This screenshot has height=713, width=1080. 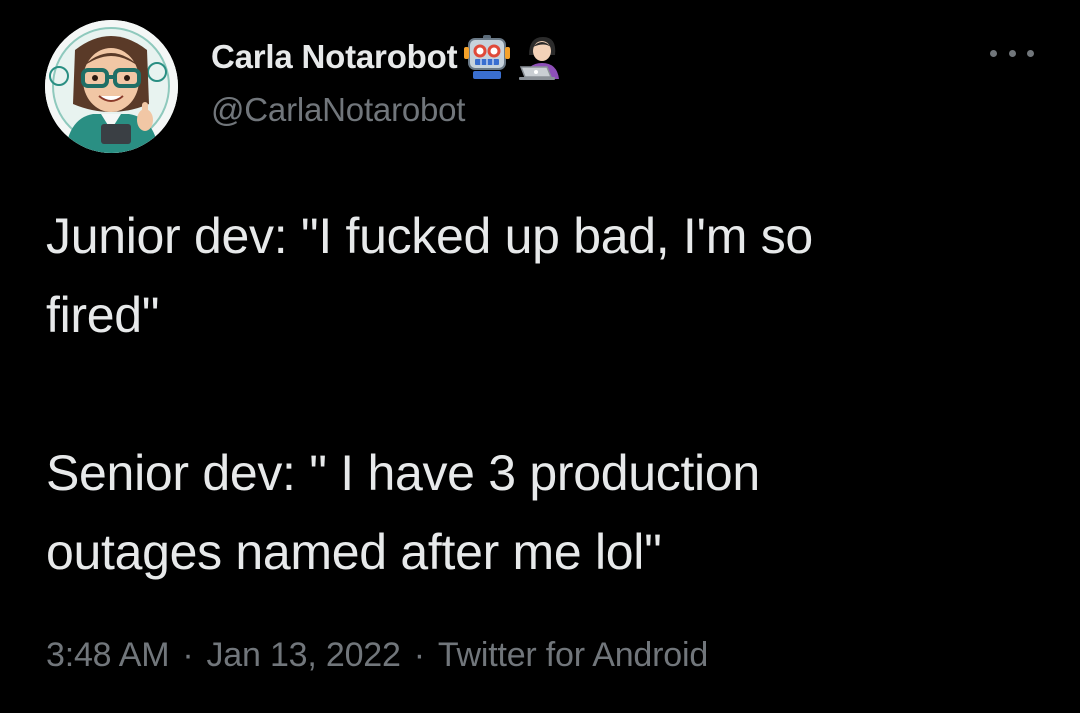 I want to click on tweet-source: Twitter for Android, so click(x=573, y=655).